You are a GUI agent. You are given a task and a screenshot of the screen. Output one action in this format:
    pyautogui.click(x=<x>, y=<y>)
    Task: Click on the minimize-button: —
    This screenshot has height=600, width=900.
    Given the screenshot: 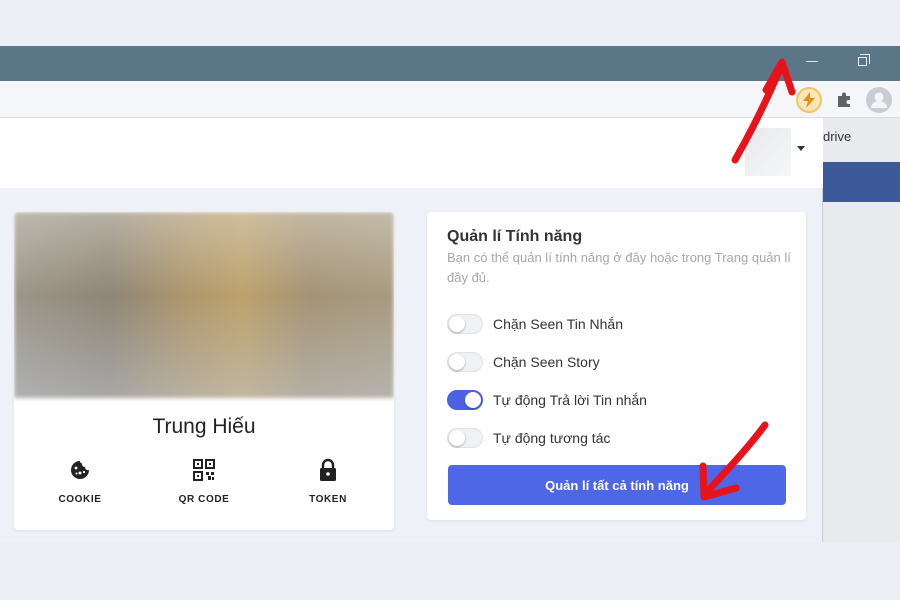 What is the action you would take?
    pyautogui.click(x=812, y=61)
    